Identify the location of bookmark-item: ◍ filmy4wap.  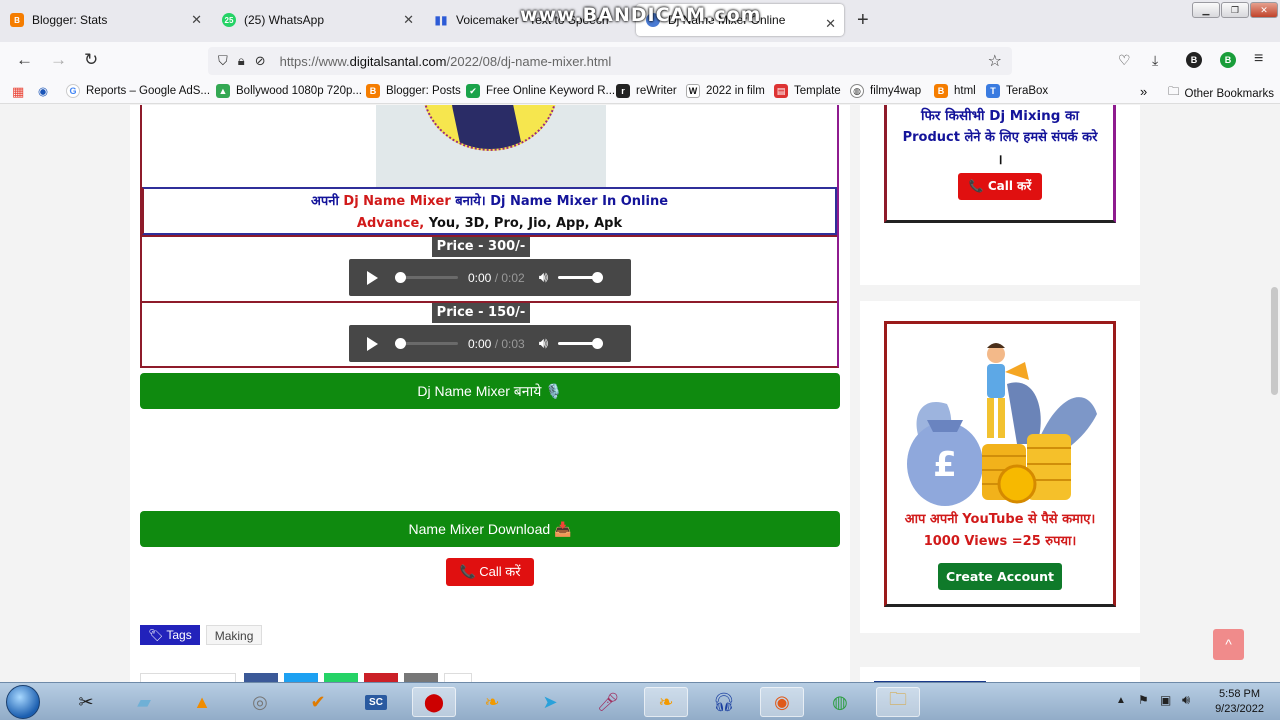
(885, 91).